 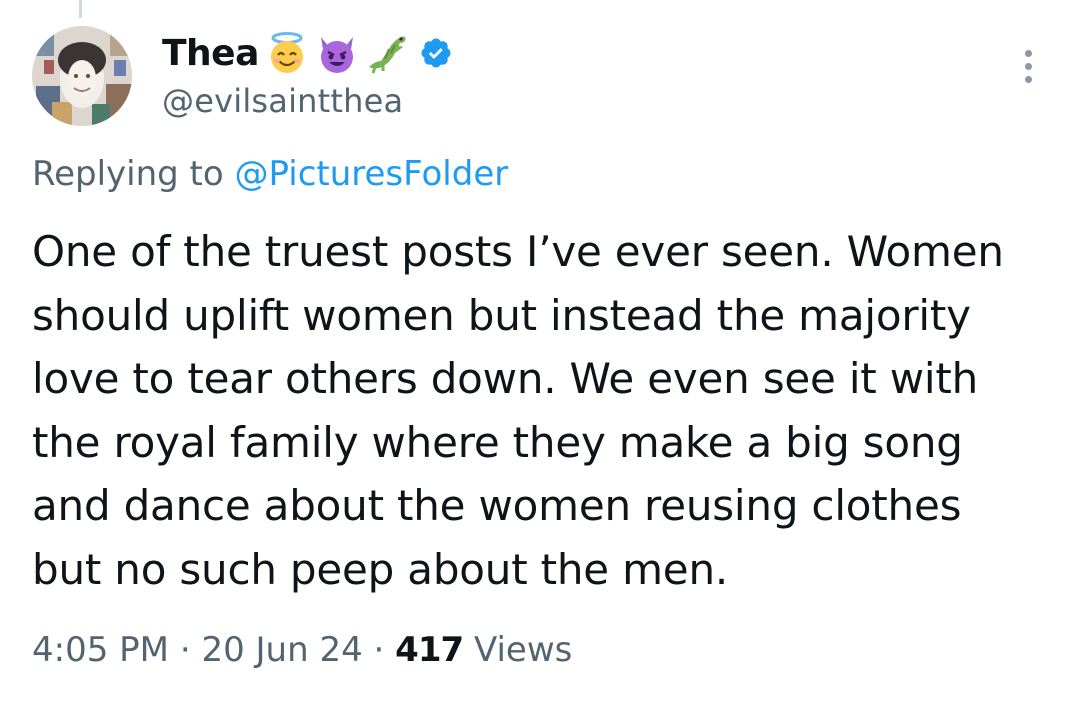 I want to click on reply-context: Replying to @PicturesFolder, so click(x=270, y=174).